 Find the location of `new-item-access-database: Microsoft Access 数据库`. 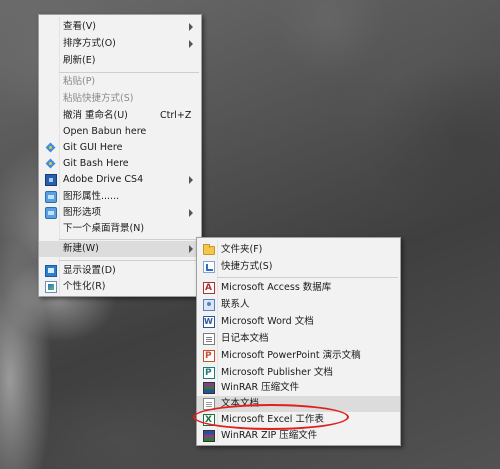

new-item-access-database: Microsoft Access 数据库 is located at coordinates (298, 288).